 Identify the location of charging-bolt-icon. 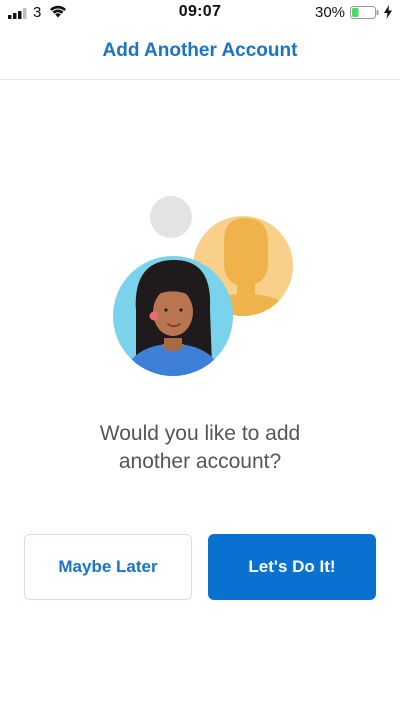
(388, 12).